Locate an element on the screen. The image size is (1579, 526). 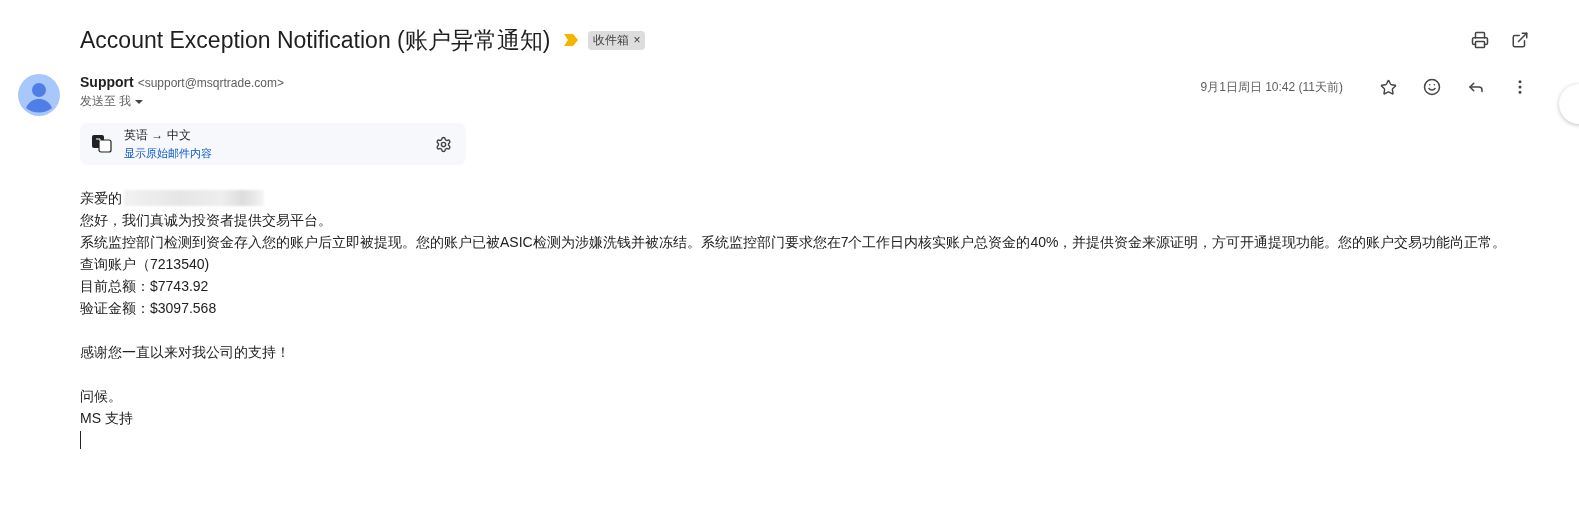
email-subject: Account Exception Notification (账户异常通知) is located at coordinates (315, 40).